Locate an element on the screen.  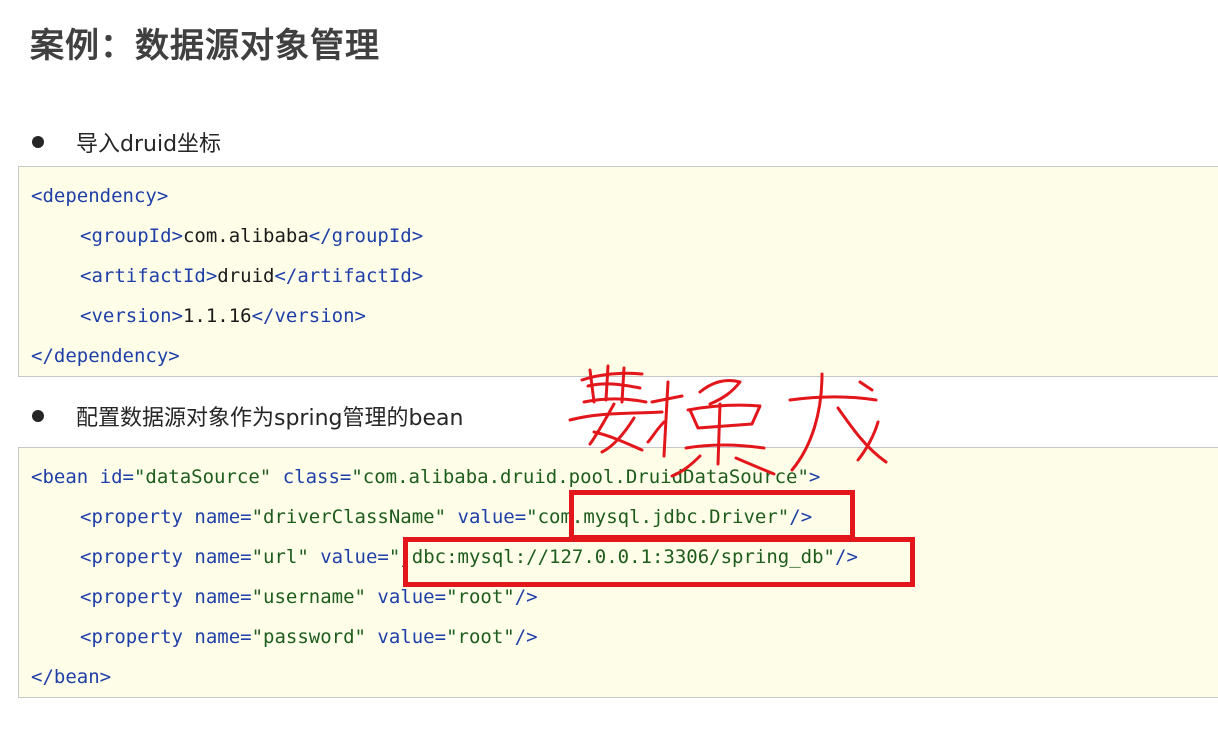
code-line: </dependency> is located at coordinates (105, 356).